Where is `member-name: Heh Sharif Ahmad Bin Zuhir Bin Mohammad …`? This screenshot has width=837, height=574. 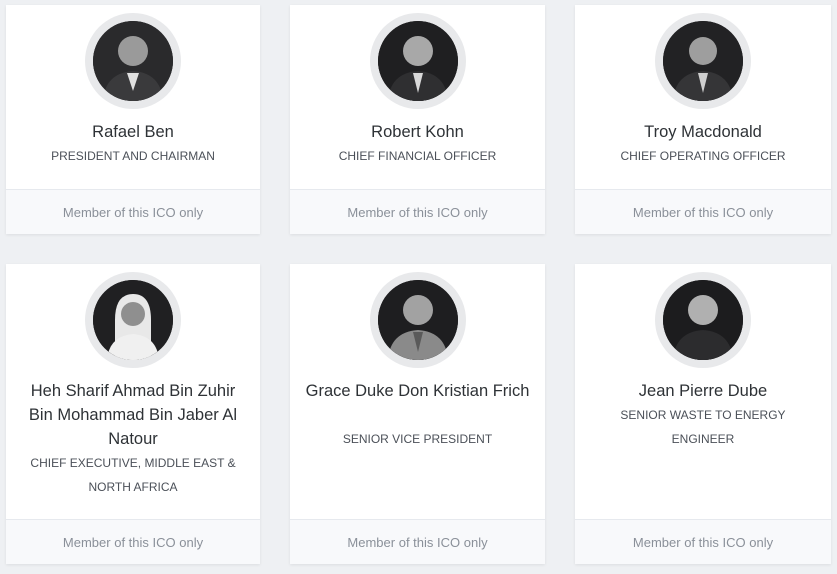 member-name: Heh Sharif Ahmad Bin Zuhir Bin Mohammad … is located at coordinates (133, 415).